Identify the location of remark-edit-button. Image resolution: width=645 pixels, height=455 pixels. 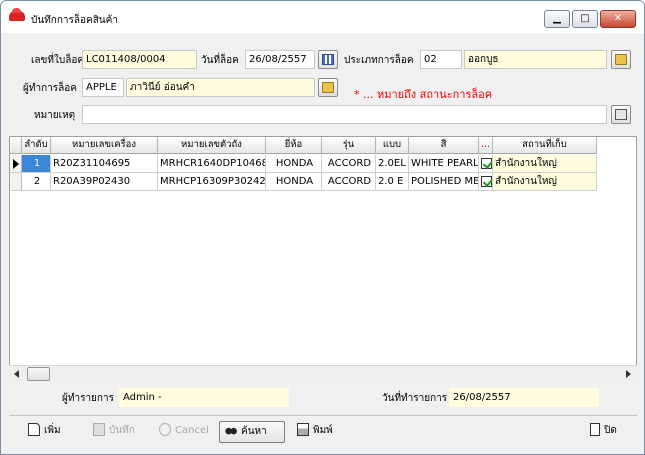
(621, 114).